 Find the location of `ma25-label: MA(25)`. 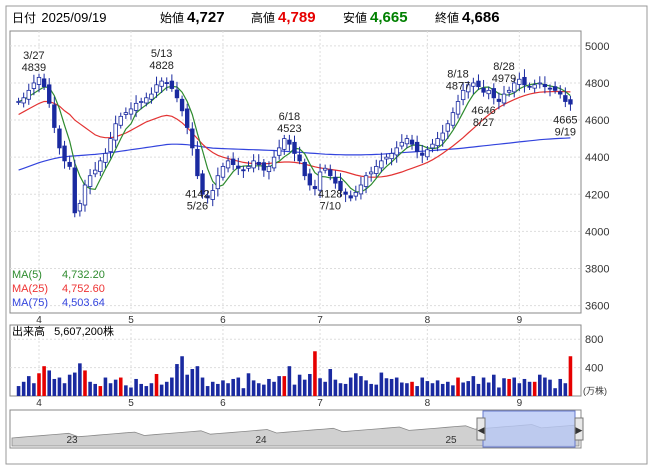

ma25-label: MA(25) is located at coordinates (30, 289).